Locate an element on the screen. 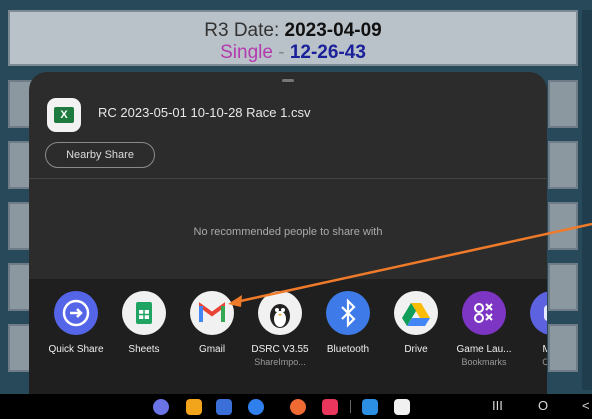 The height and width of the screenshot is (419, 592). gmail-taskbar-icon is located at coordinates (402, 407).